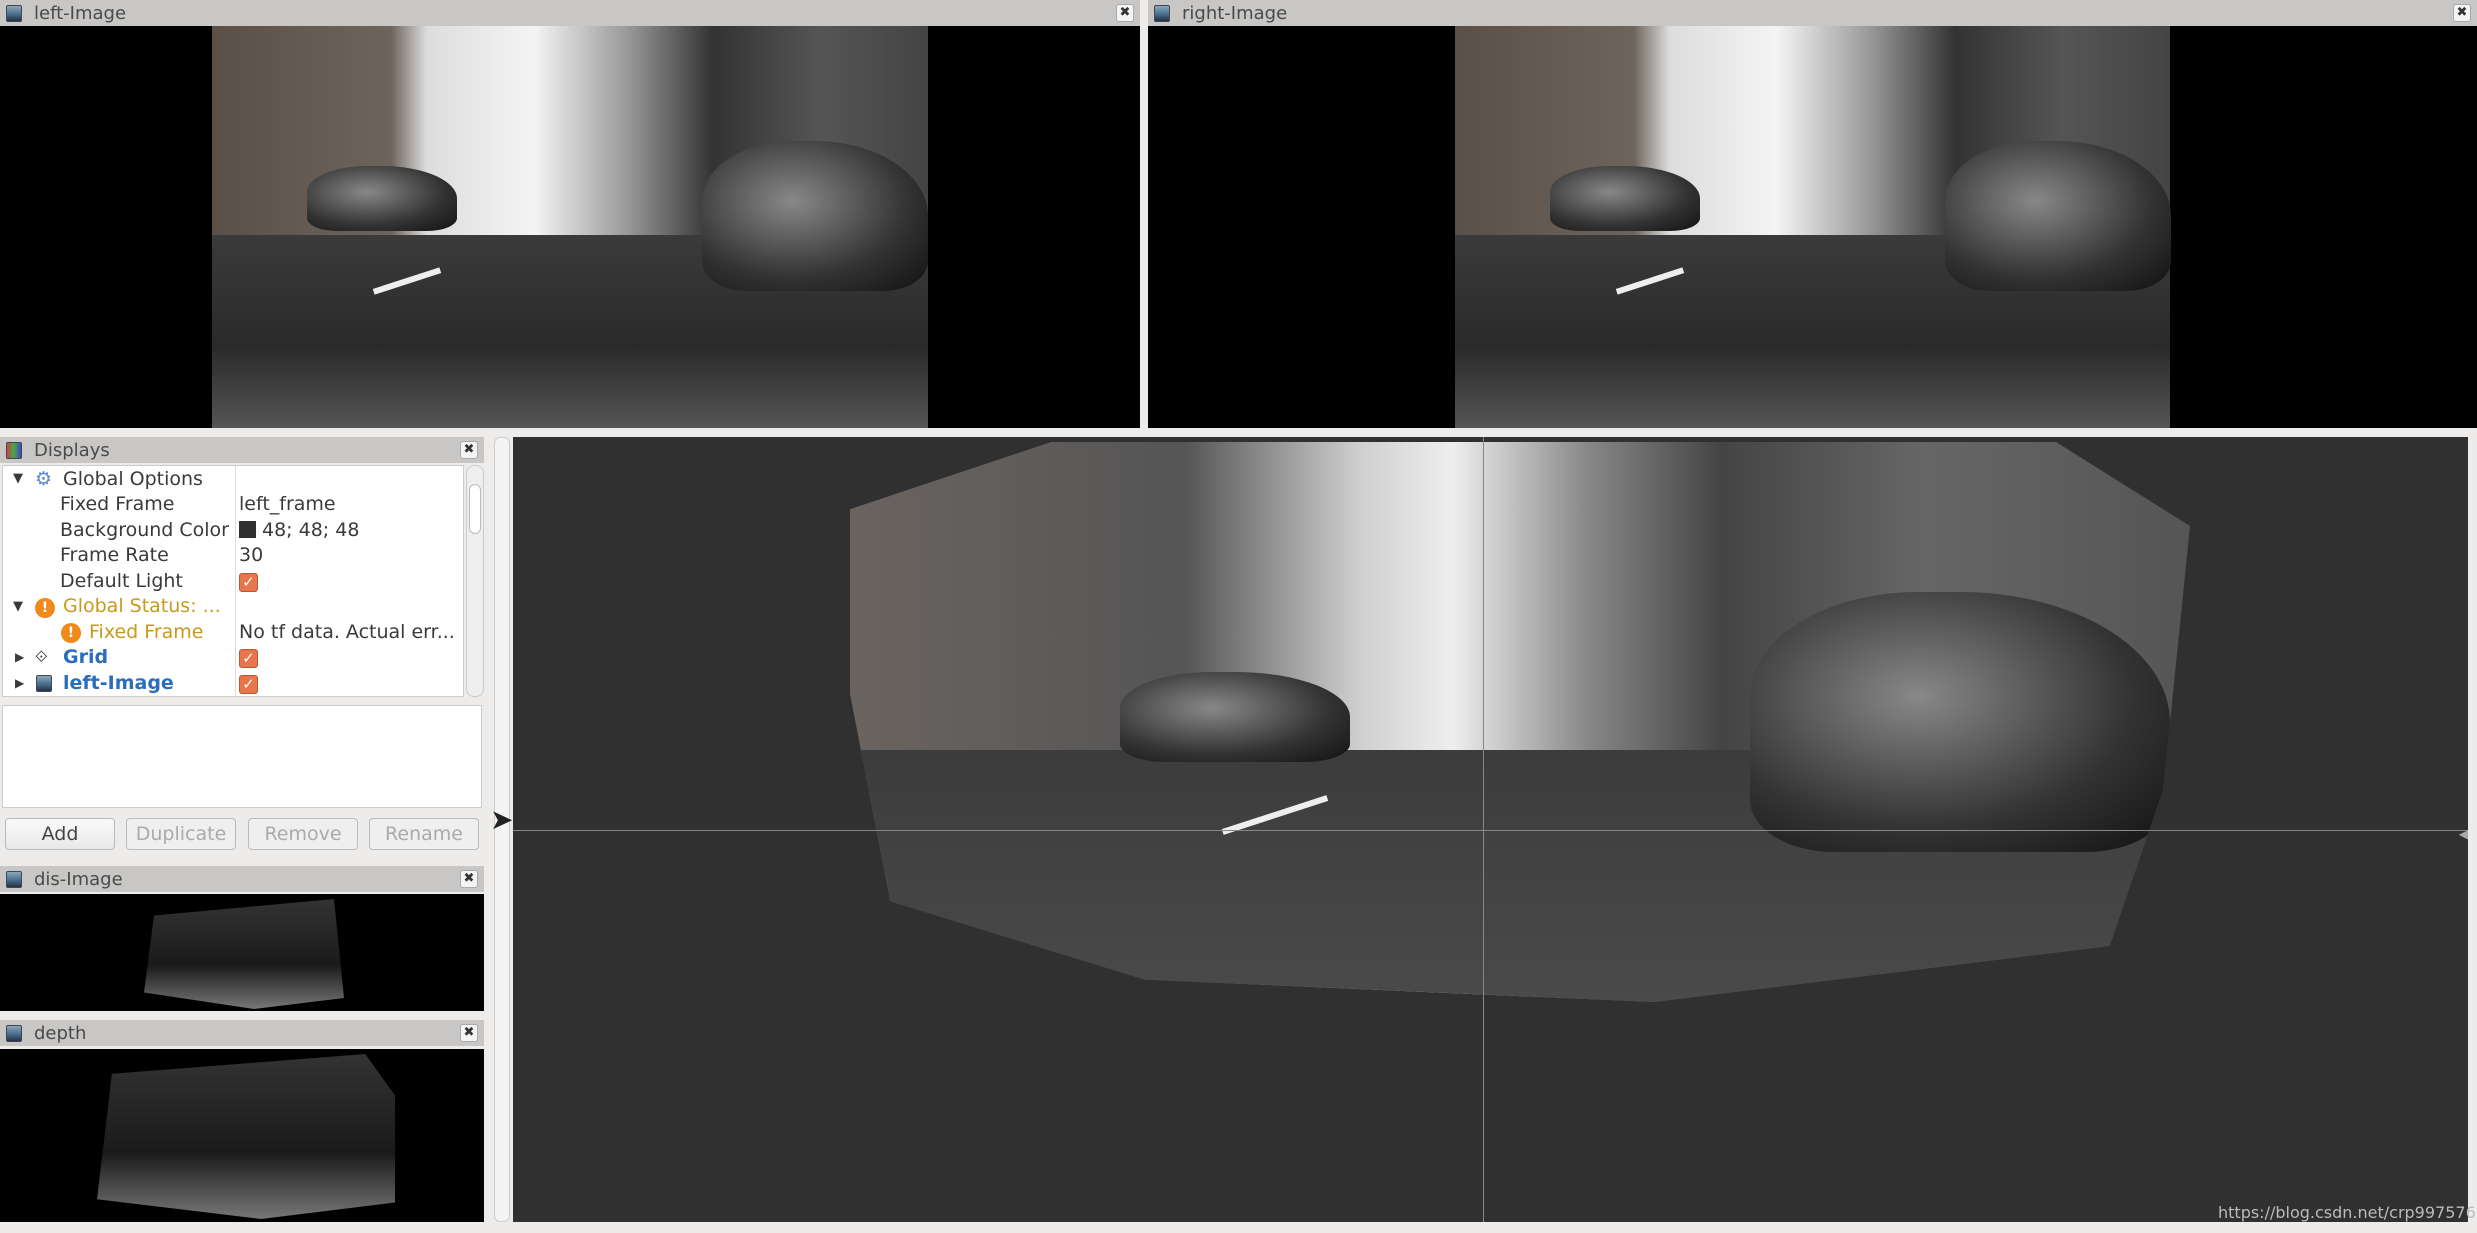 The height and width of the screenshot is (1233, 2477). I want to click on frame-rate-value: 30, so click(251, 555).